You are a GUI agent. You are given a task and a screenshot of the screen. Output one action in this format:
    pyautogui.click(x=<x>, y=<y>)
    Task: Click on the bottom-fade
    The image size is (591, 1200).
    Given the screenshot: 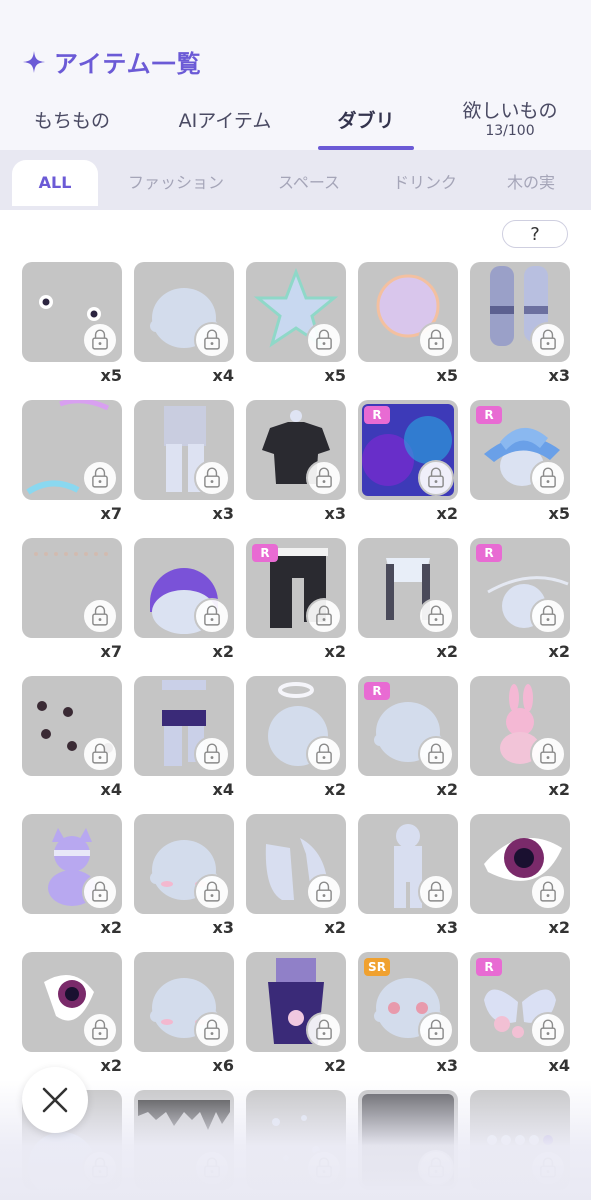 What is the action you would take?
    pyautogui.click(x=295, y=1140)
    